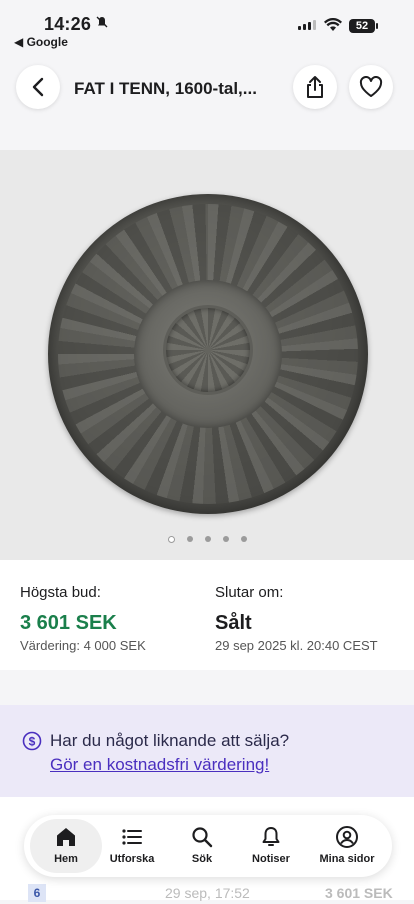 This screenshot has height=904, width=414. I want to click on valuation-text: Värdering: 4 000 SEK, so click(83, 645).